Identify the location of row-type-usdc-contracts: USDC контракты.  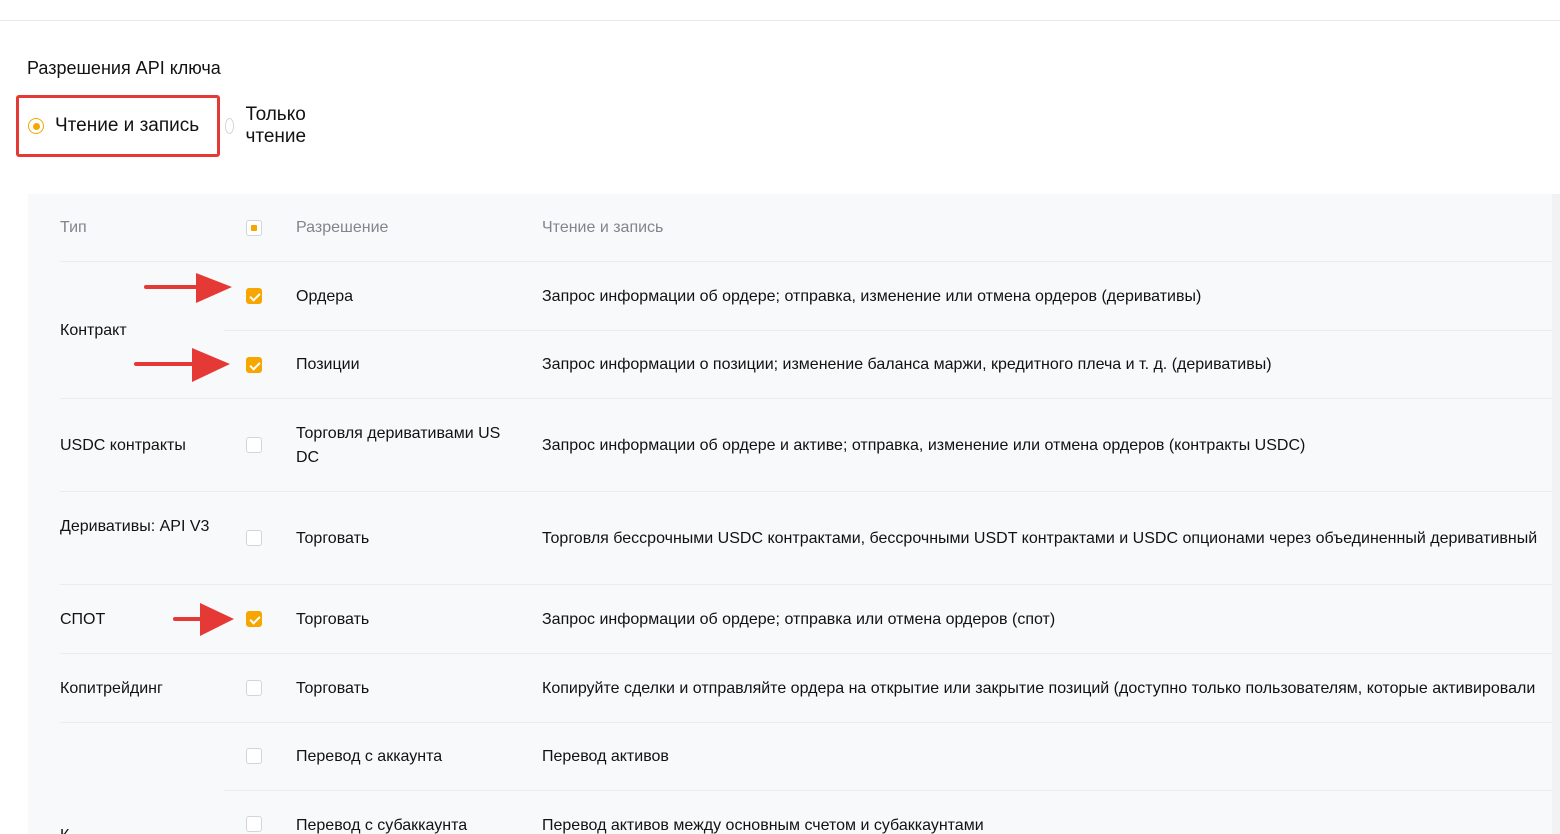
(123, 445).